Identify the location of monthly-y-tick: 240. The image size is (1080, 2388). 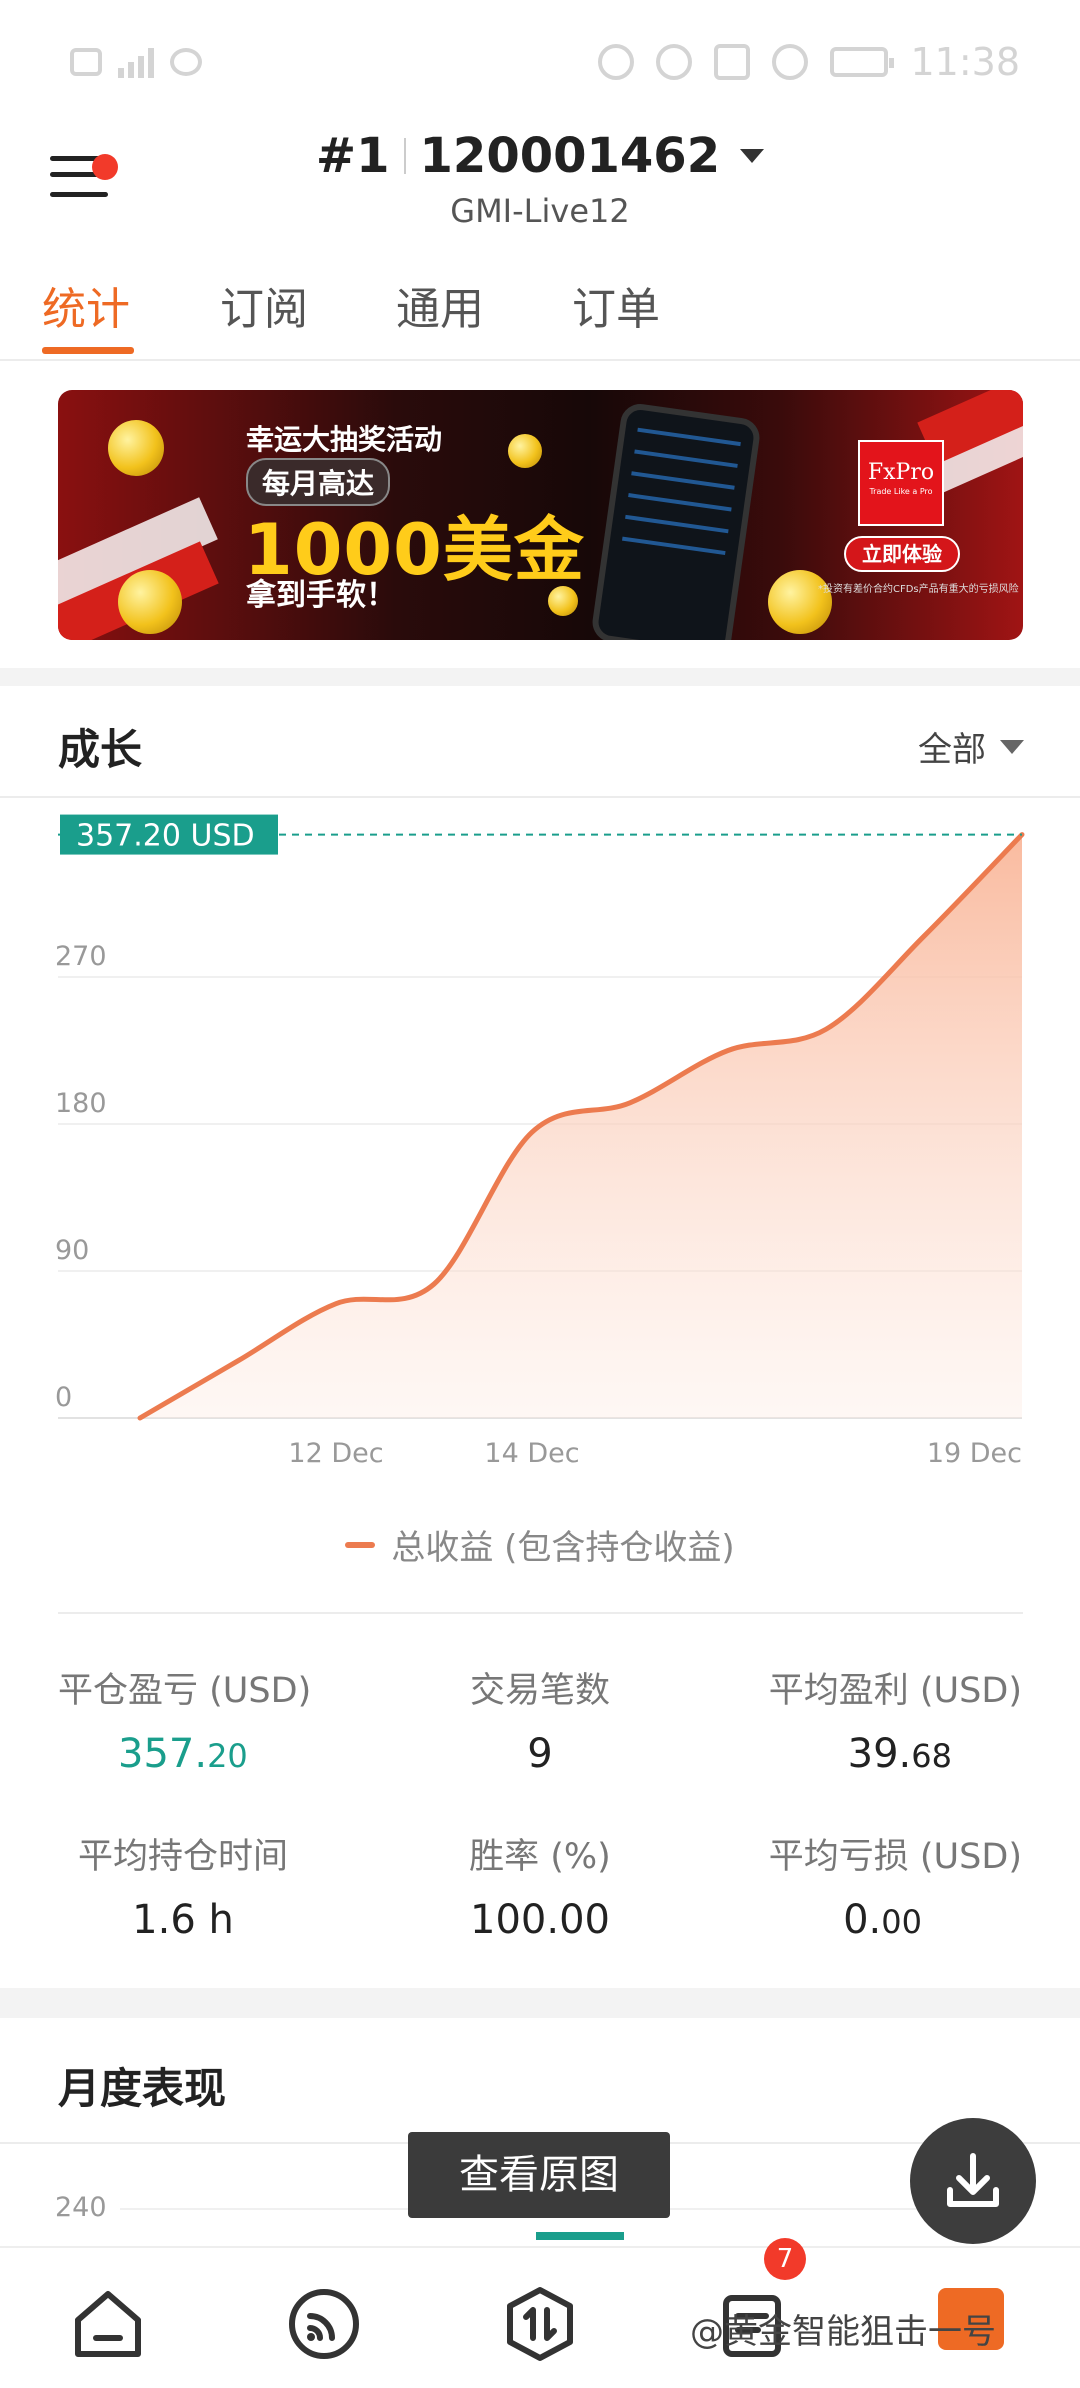
(81, 2207).